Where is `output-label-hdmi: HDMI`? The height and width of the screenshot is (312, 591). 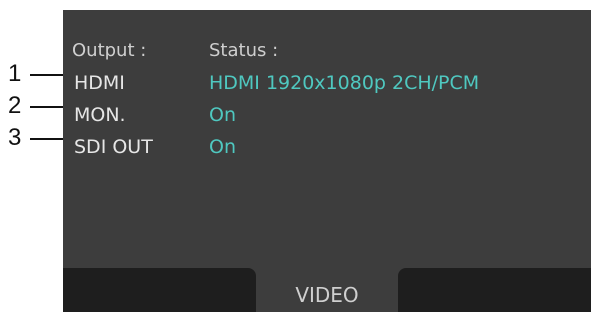 output-label-hdmi: HDMI is located at coordinates (99, 83).